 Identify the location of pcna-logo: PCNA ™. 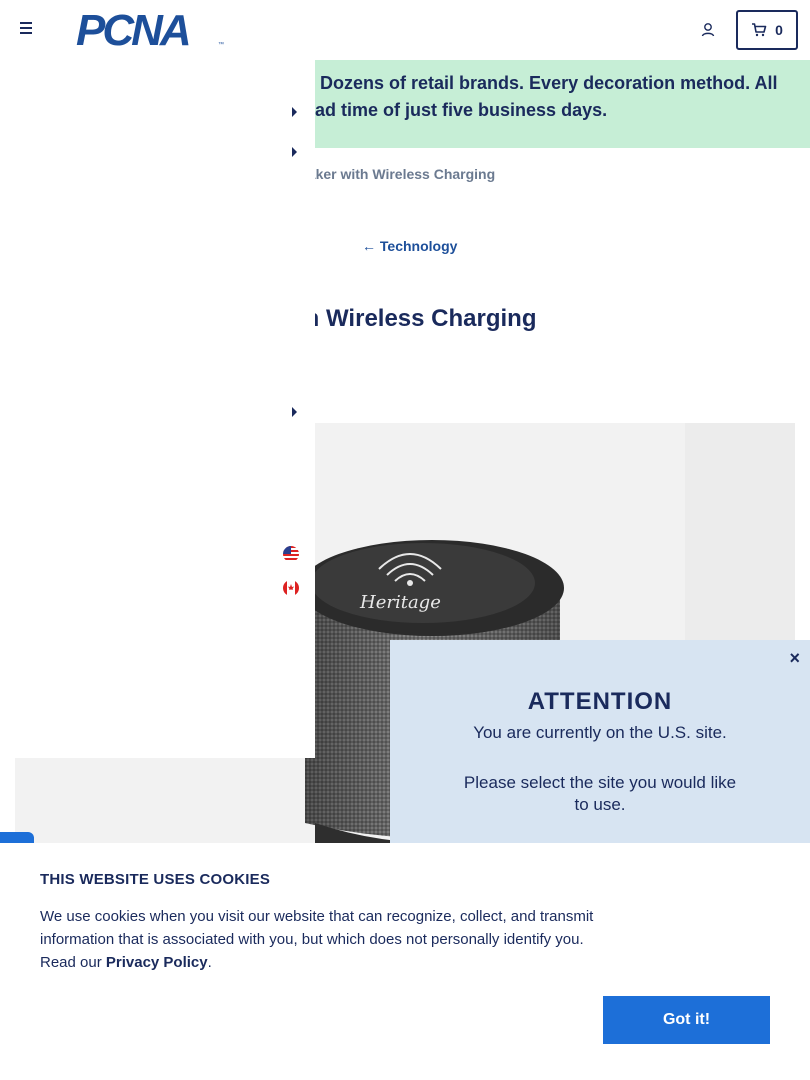
(150, 30).